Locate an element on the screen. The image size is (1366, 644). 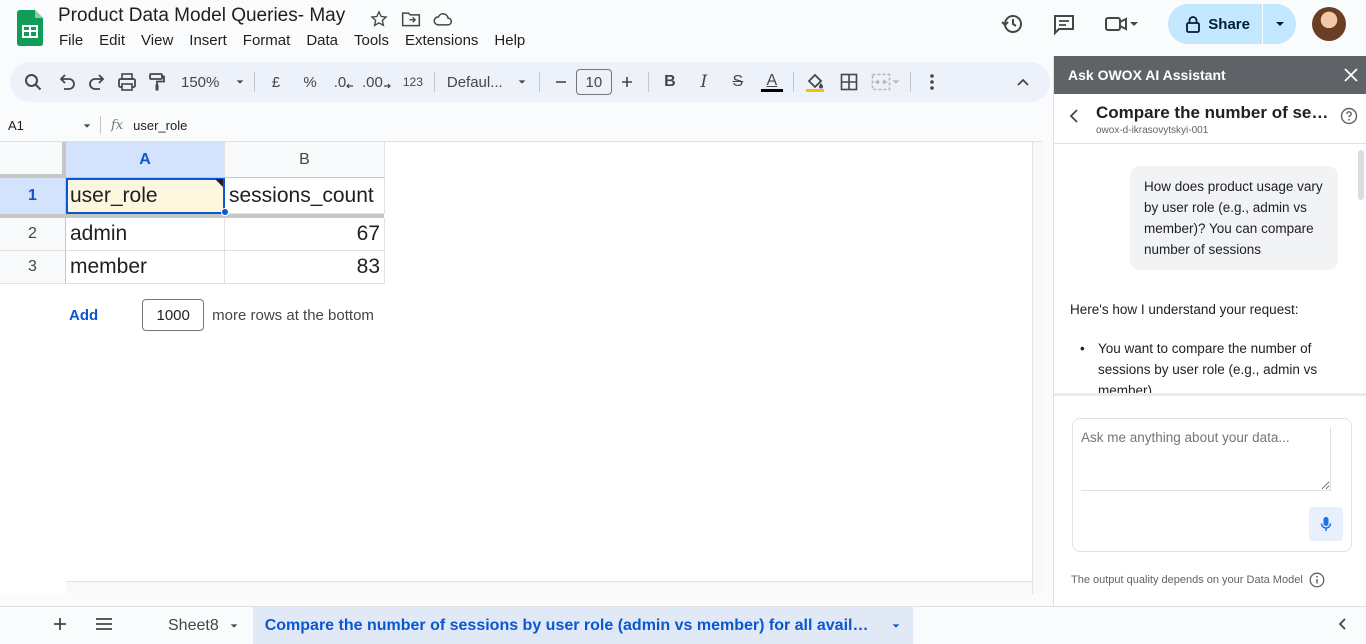
share-button: Share is located at coordinates (1215, 24).